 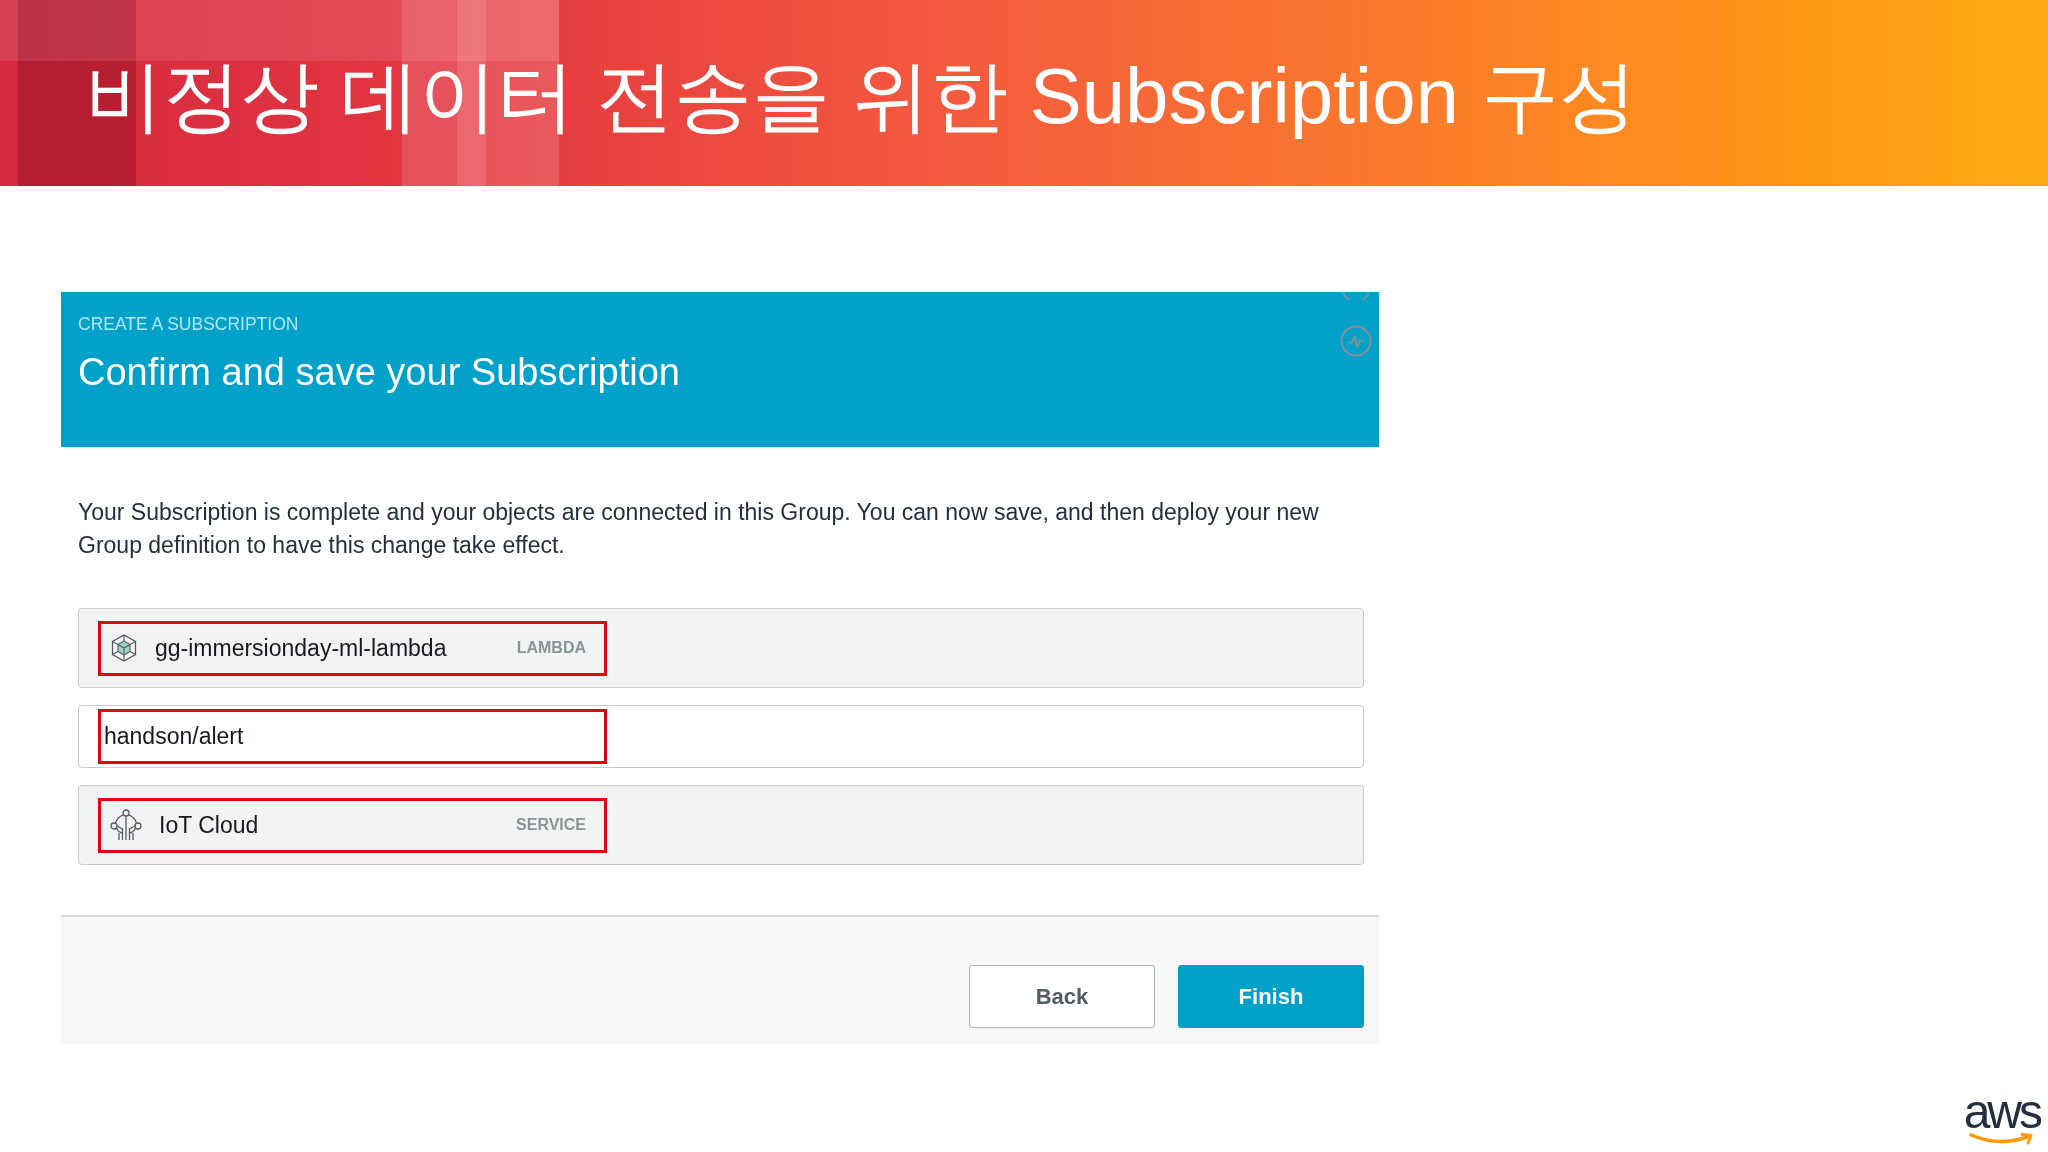 I want to click on pulse-icon, so click(x=1356, y=341).